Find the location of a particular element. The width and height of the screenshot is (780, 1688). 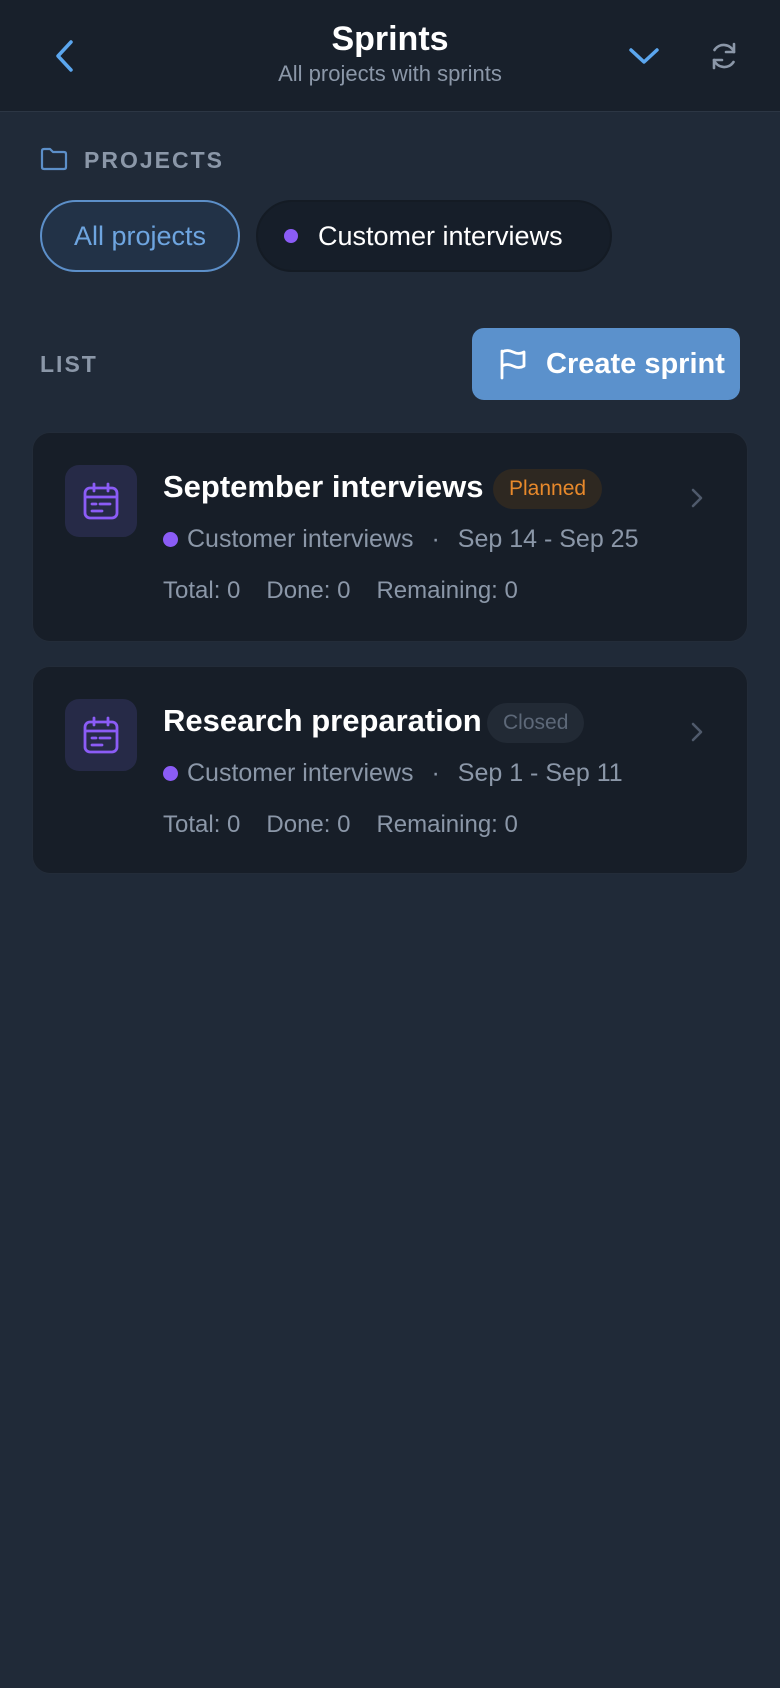

refresh-icon is located at coordinates (724, 56).